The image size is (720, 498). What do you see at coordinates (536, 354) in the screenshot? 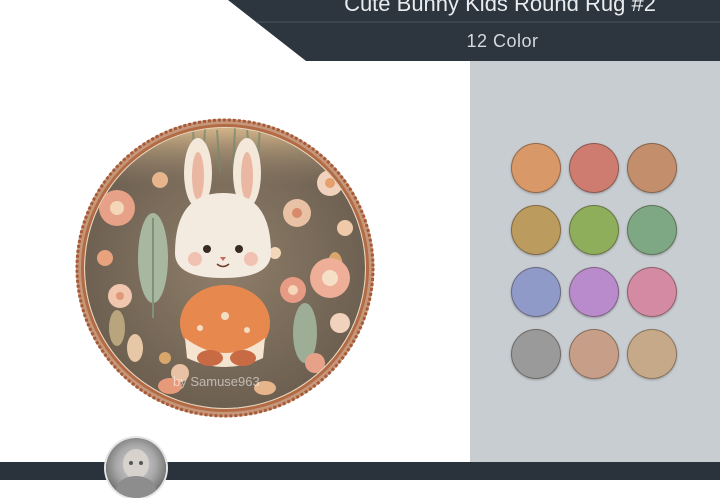
I see `color-swatch-gray` at bounding box center [536, 354].